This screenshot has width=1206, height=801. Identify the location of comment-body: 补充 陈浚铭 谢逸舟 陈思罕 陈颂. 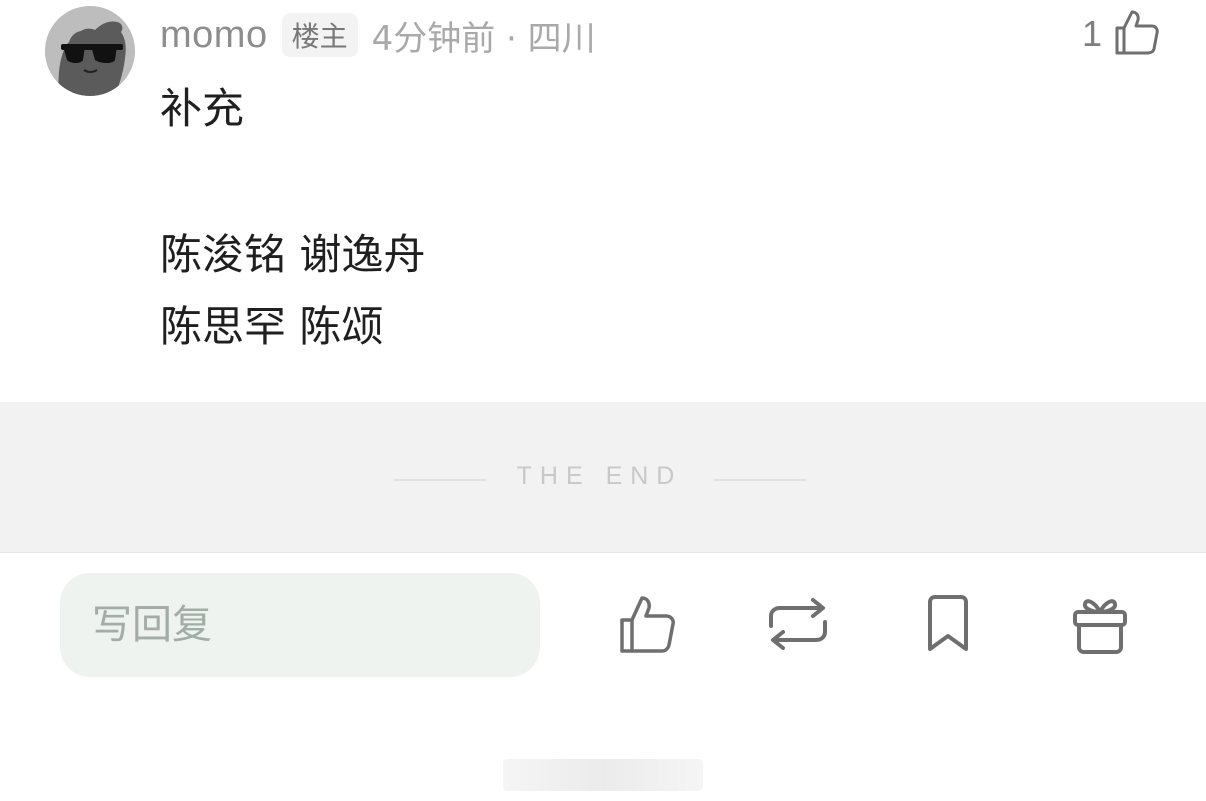
(292, 218).